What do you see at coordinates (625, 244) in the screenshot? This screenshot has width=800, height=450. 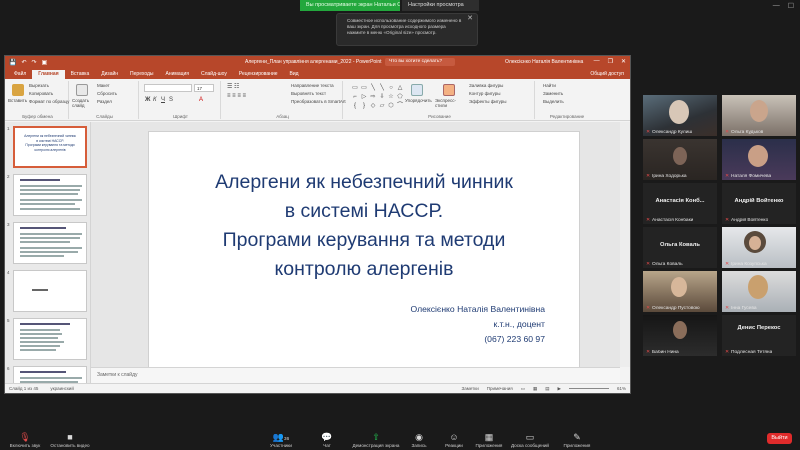 I see `vertical-scrollbar` at bounding box center [625, 244].